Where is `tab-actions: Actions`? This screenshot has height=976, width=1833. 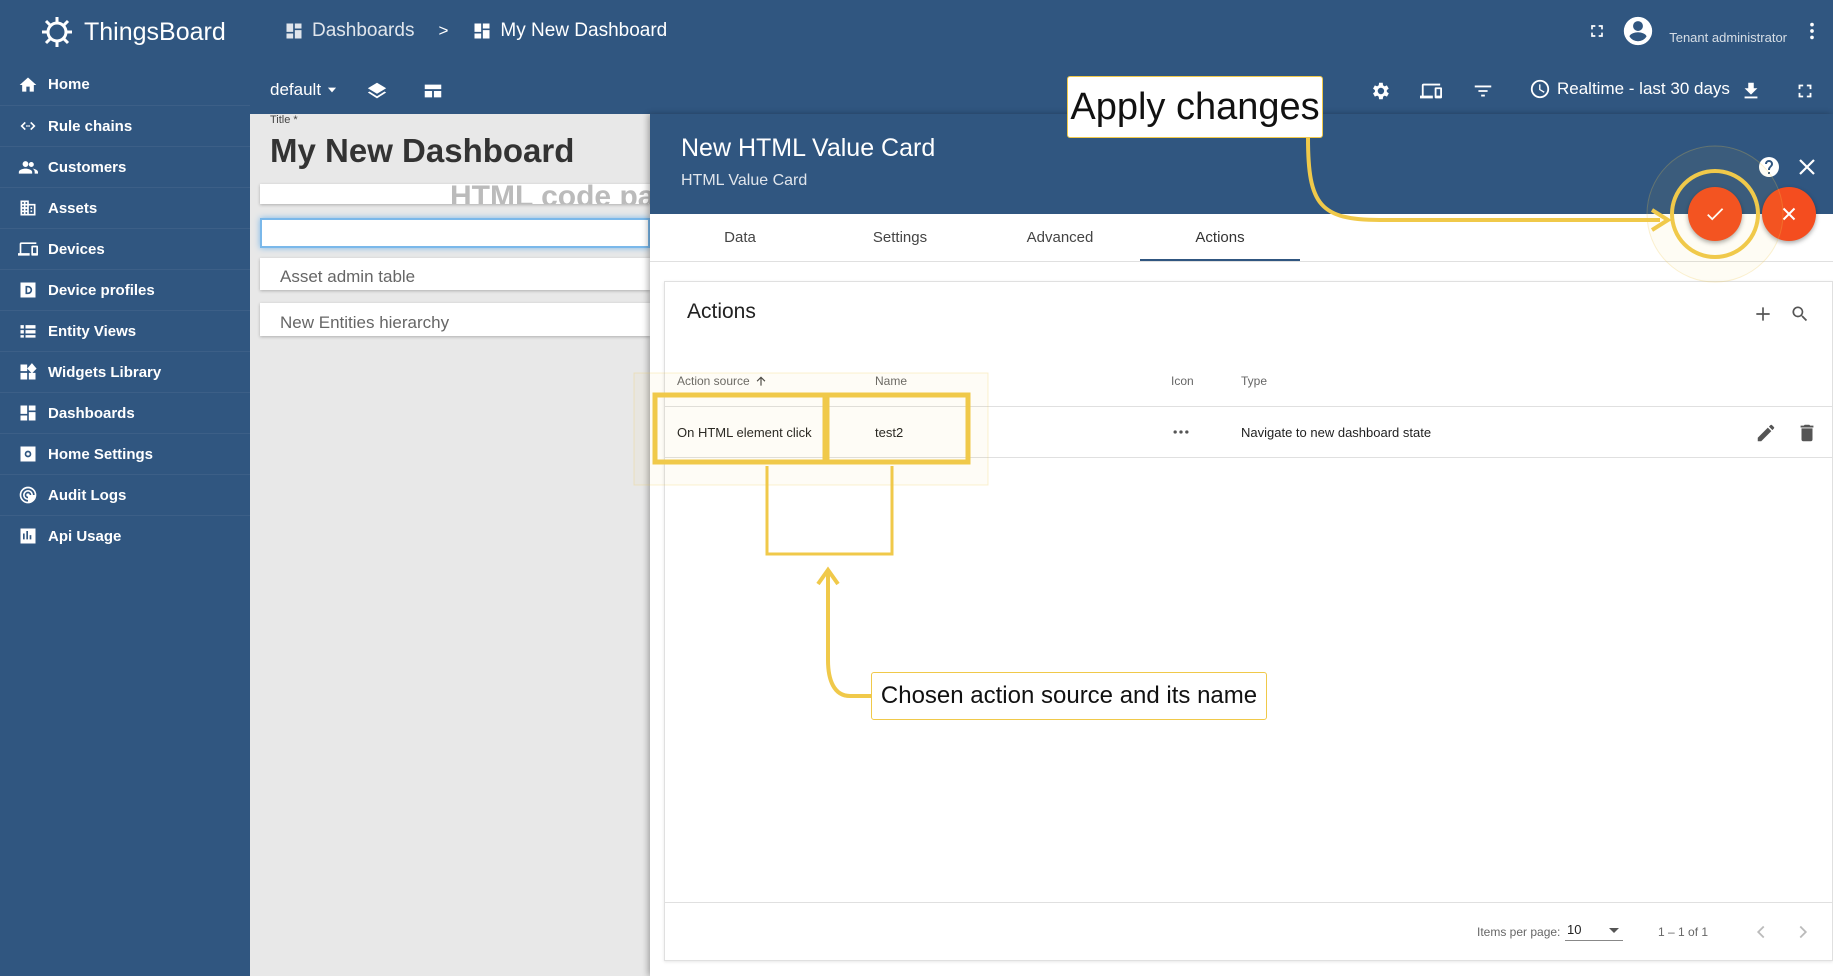 tab-actions: Actions is located at coordinates (1220, 237).